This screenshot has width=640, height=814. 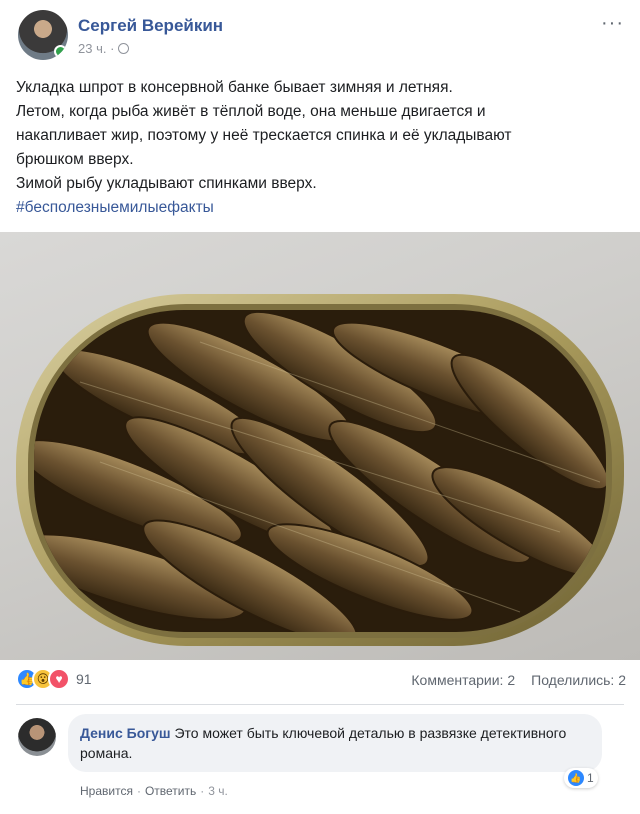 I want to click on more-options-button: ···, so click(x=612, y=23).